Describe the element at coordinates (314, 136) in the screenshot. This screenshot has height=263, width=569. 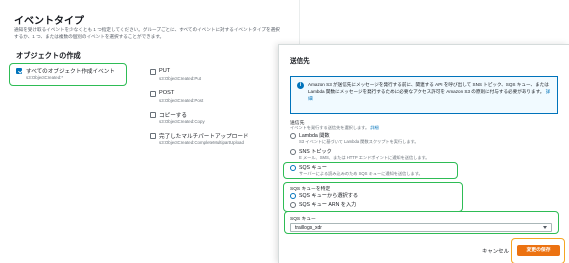
I see `lambda-label: Lambda 関数` at that location.